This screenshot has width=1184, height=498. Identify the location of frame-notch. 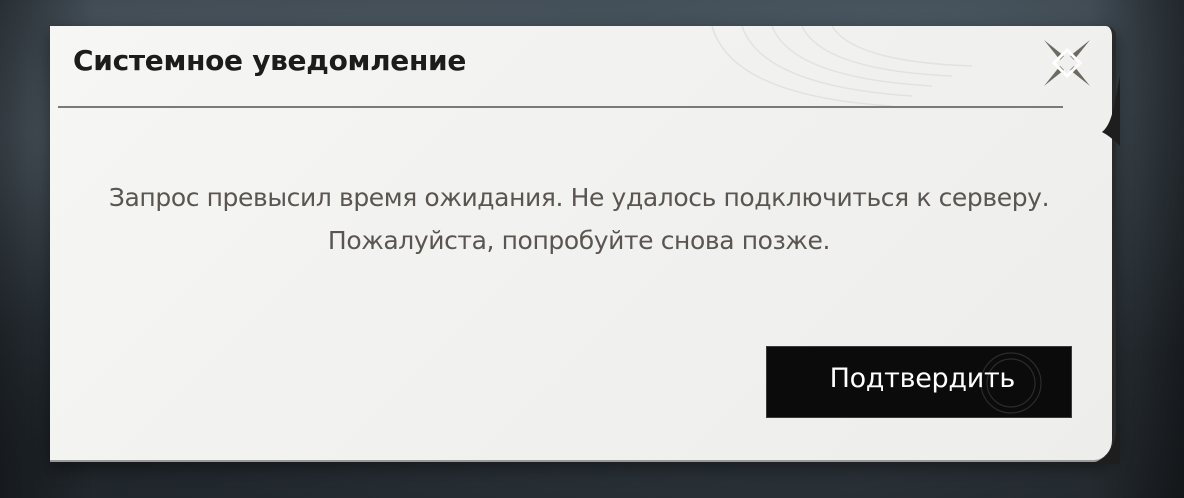
(1111, 111).